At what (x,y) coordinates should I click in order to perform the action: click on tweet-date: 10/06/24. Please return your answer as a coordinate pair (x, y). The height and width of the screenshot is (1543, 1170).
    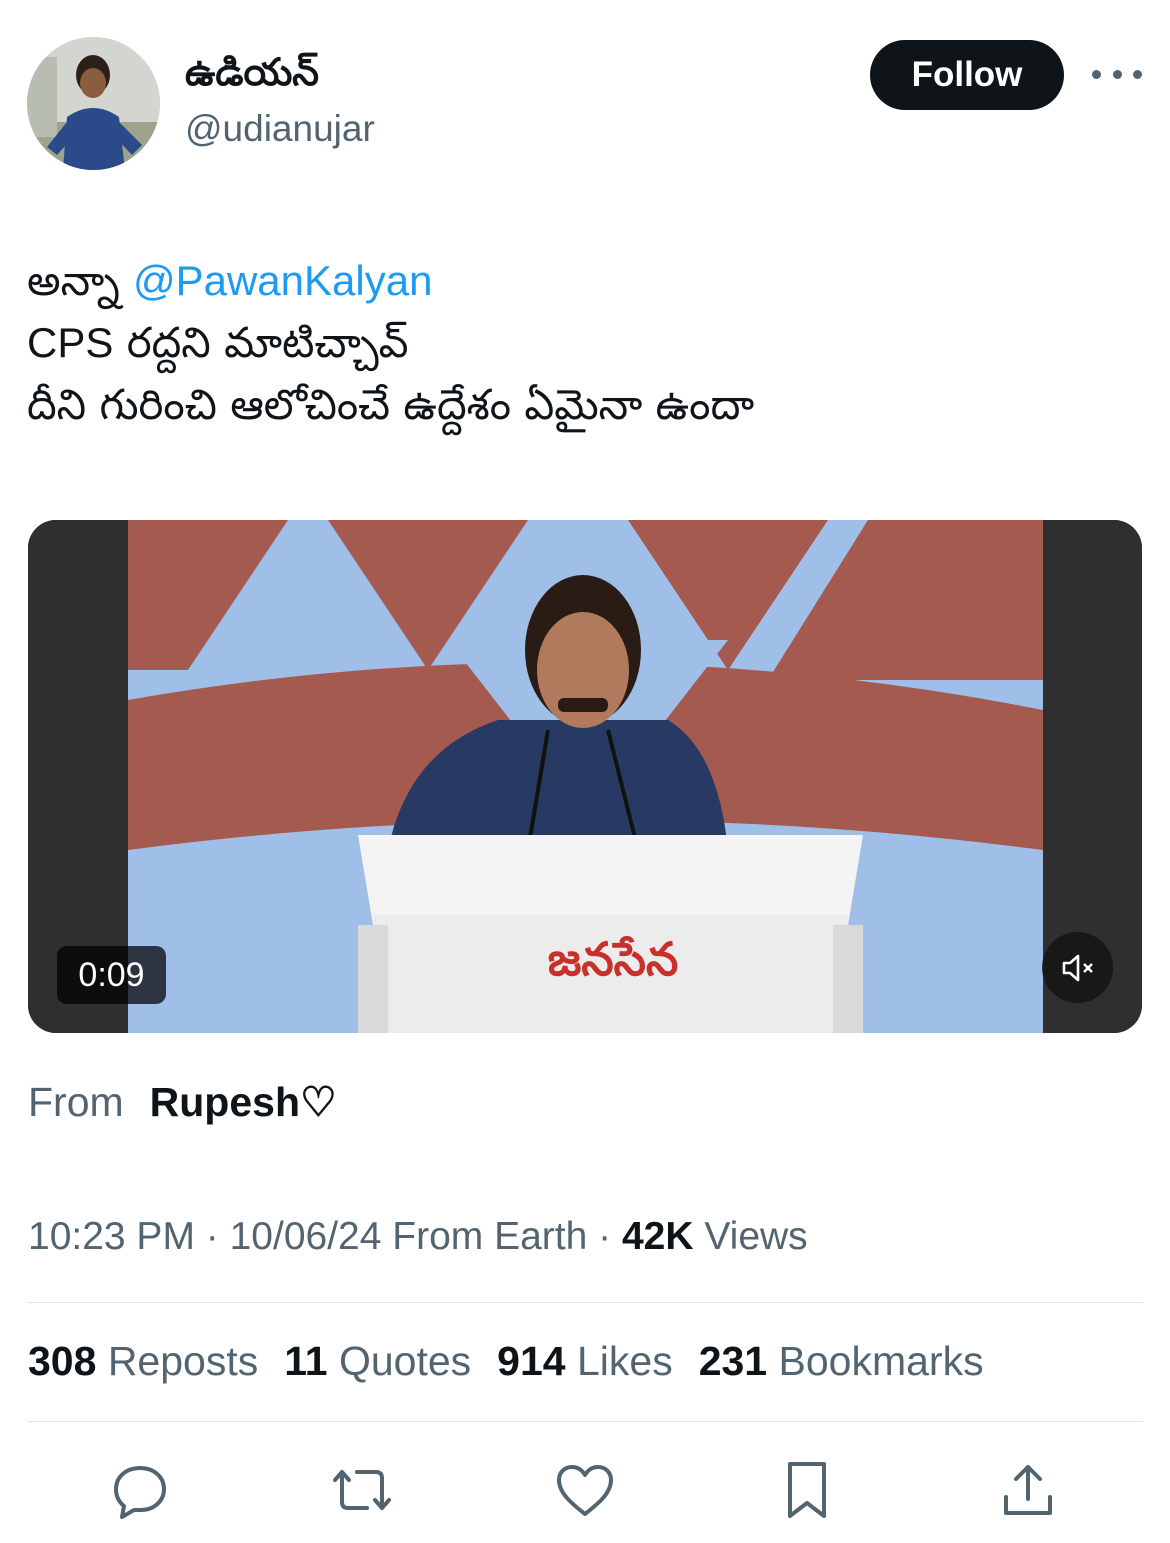
    Looking at the image, I should click on (305, 1236).